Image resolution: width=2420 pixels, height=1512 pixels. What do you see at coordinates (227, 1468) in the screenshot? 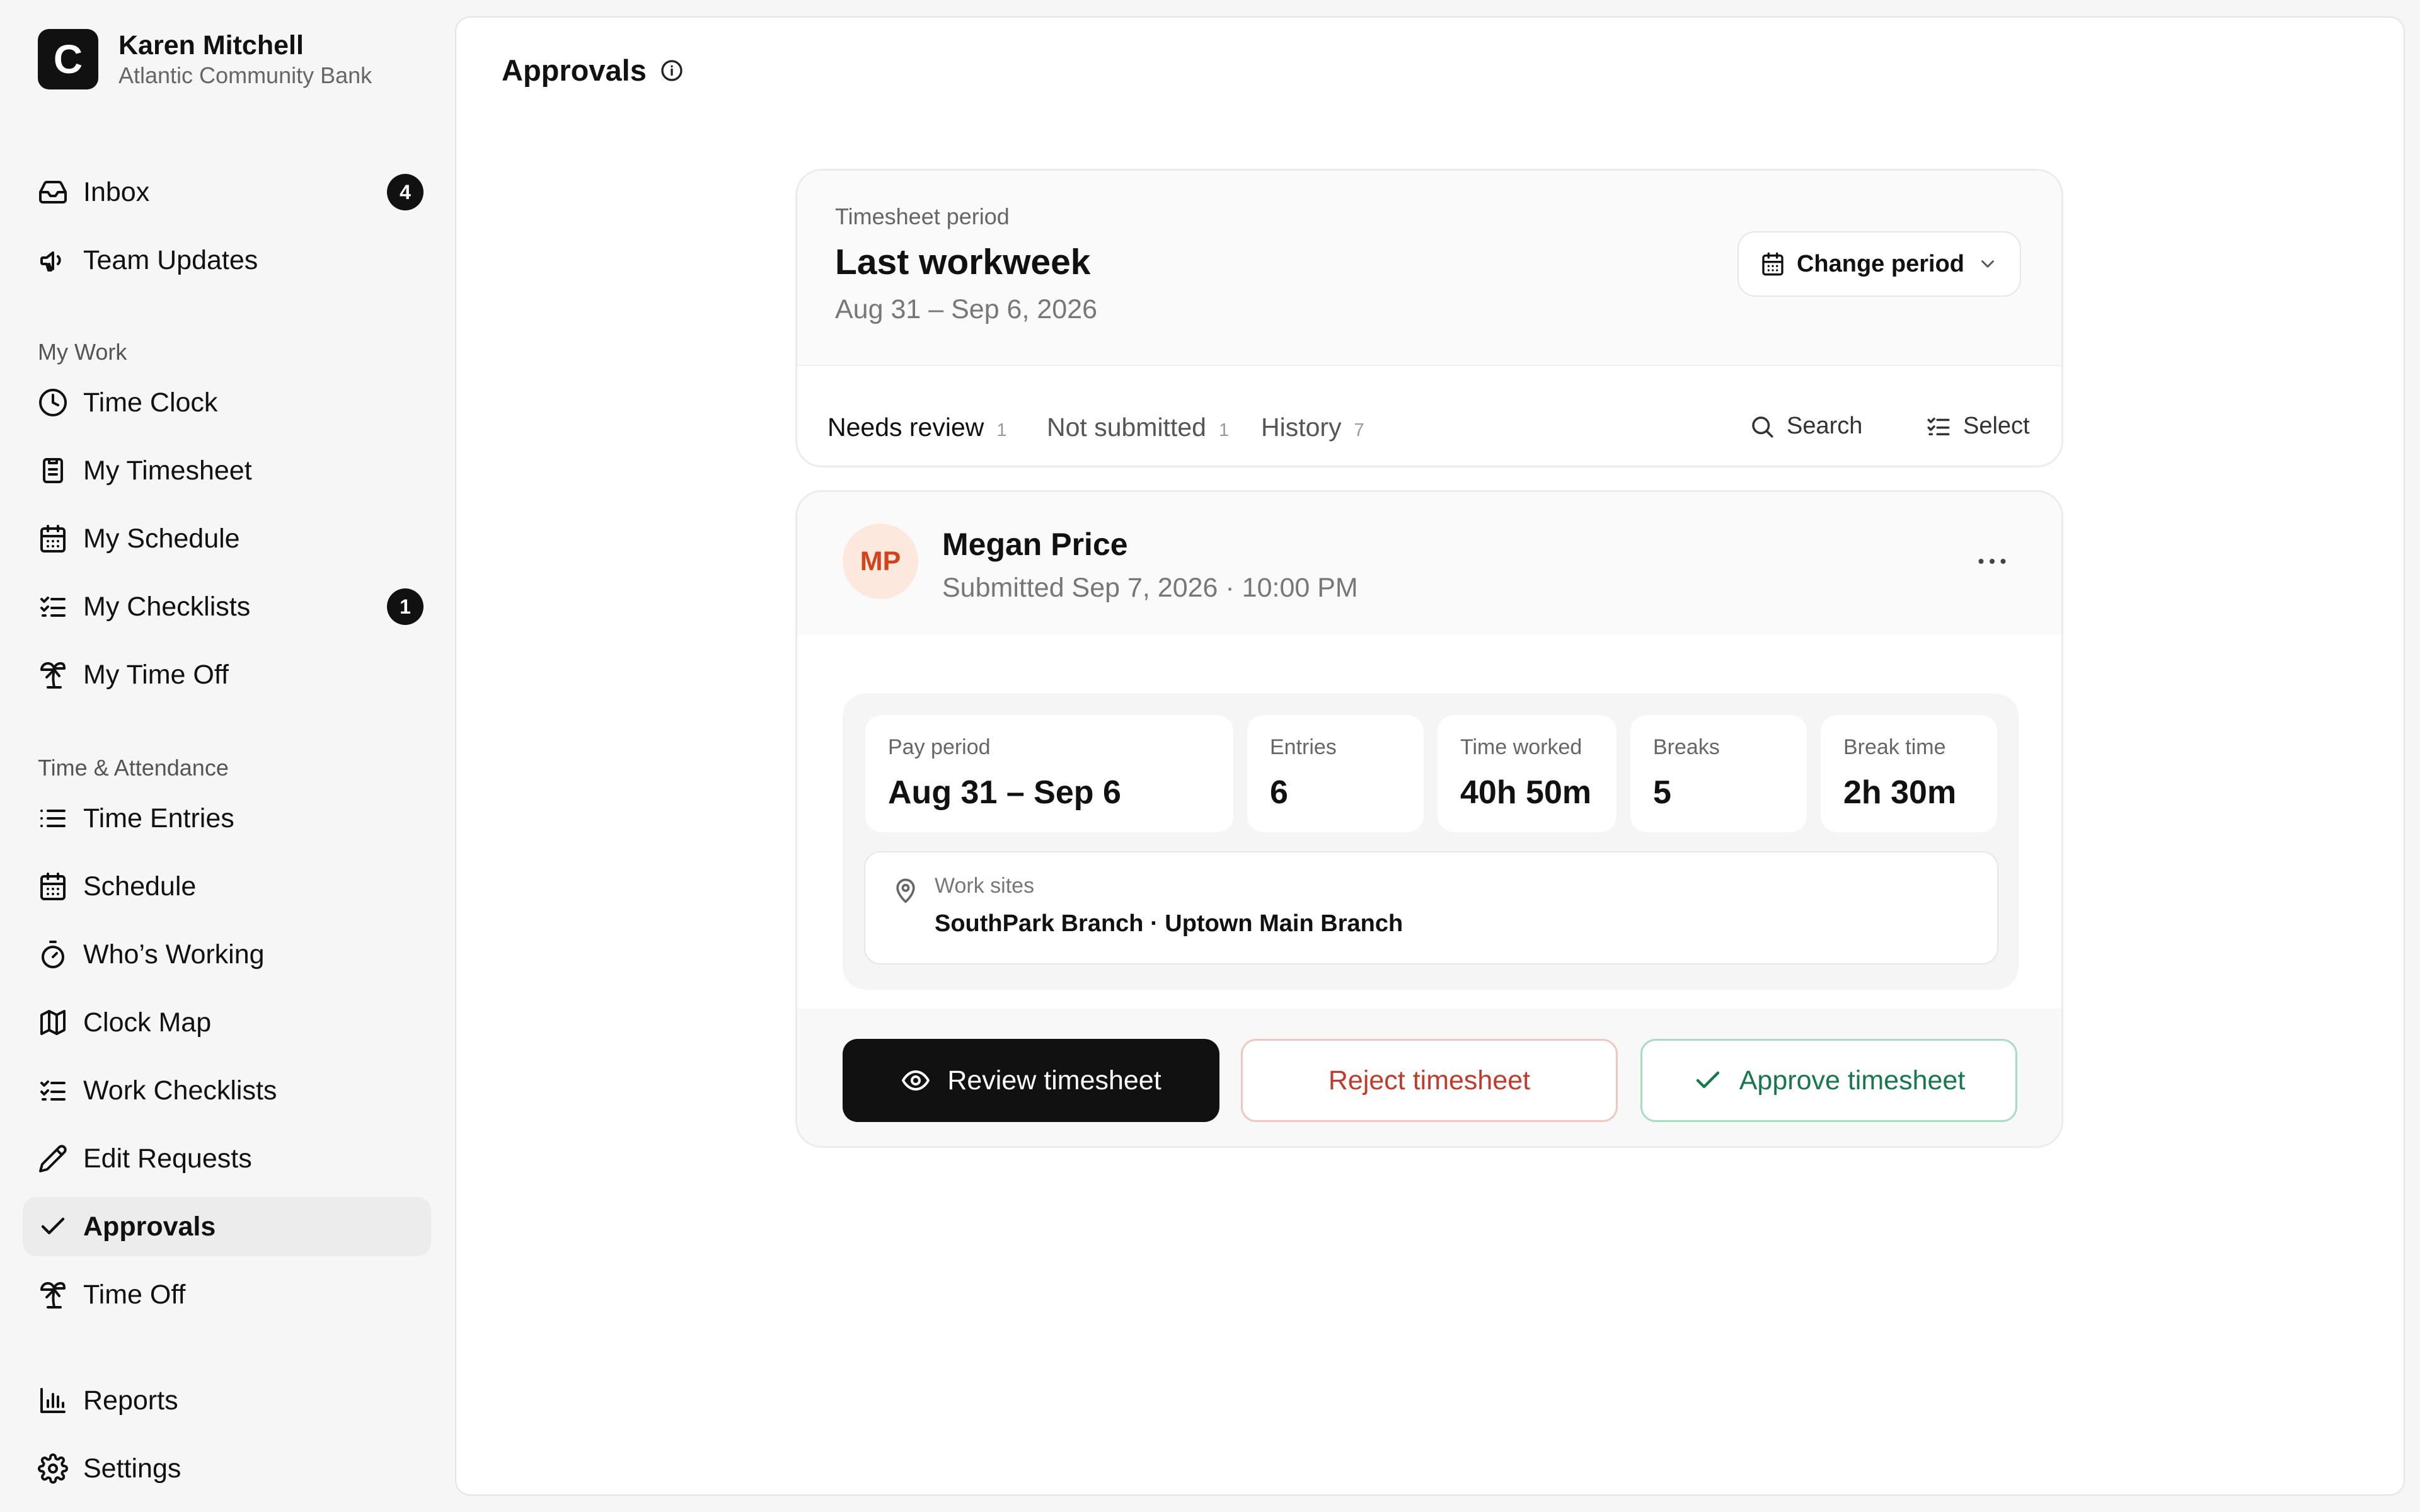
I see `sidebar-item-settings: Settings` at bounding box center [227, 1468].